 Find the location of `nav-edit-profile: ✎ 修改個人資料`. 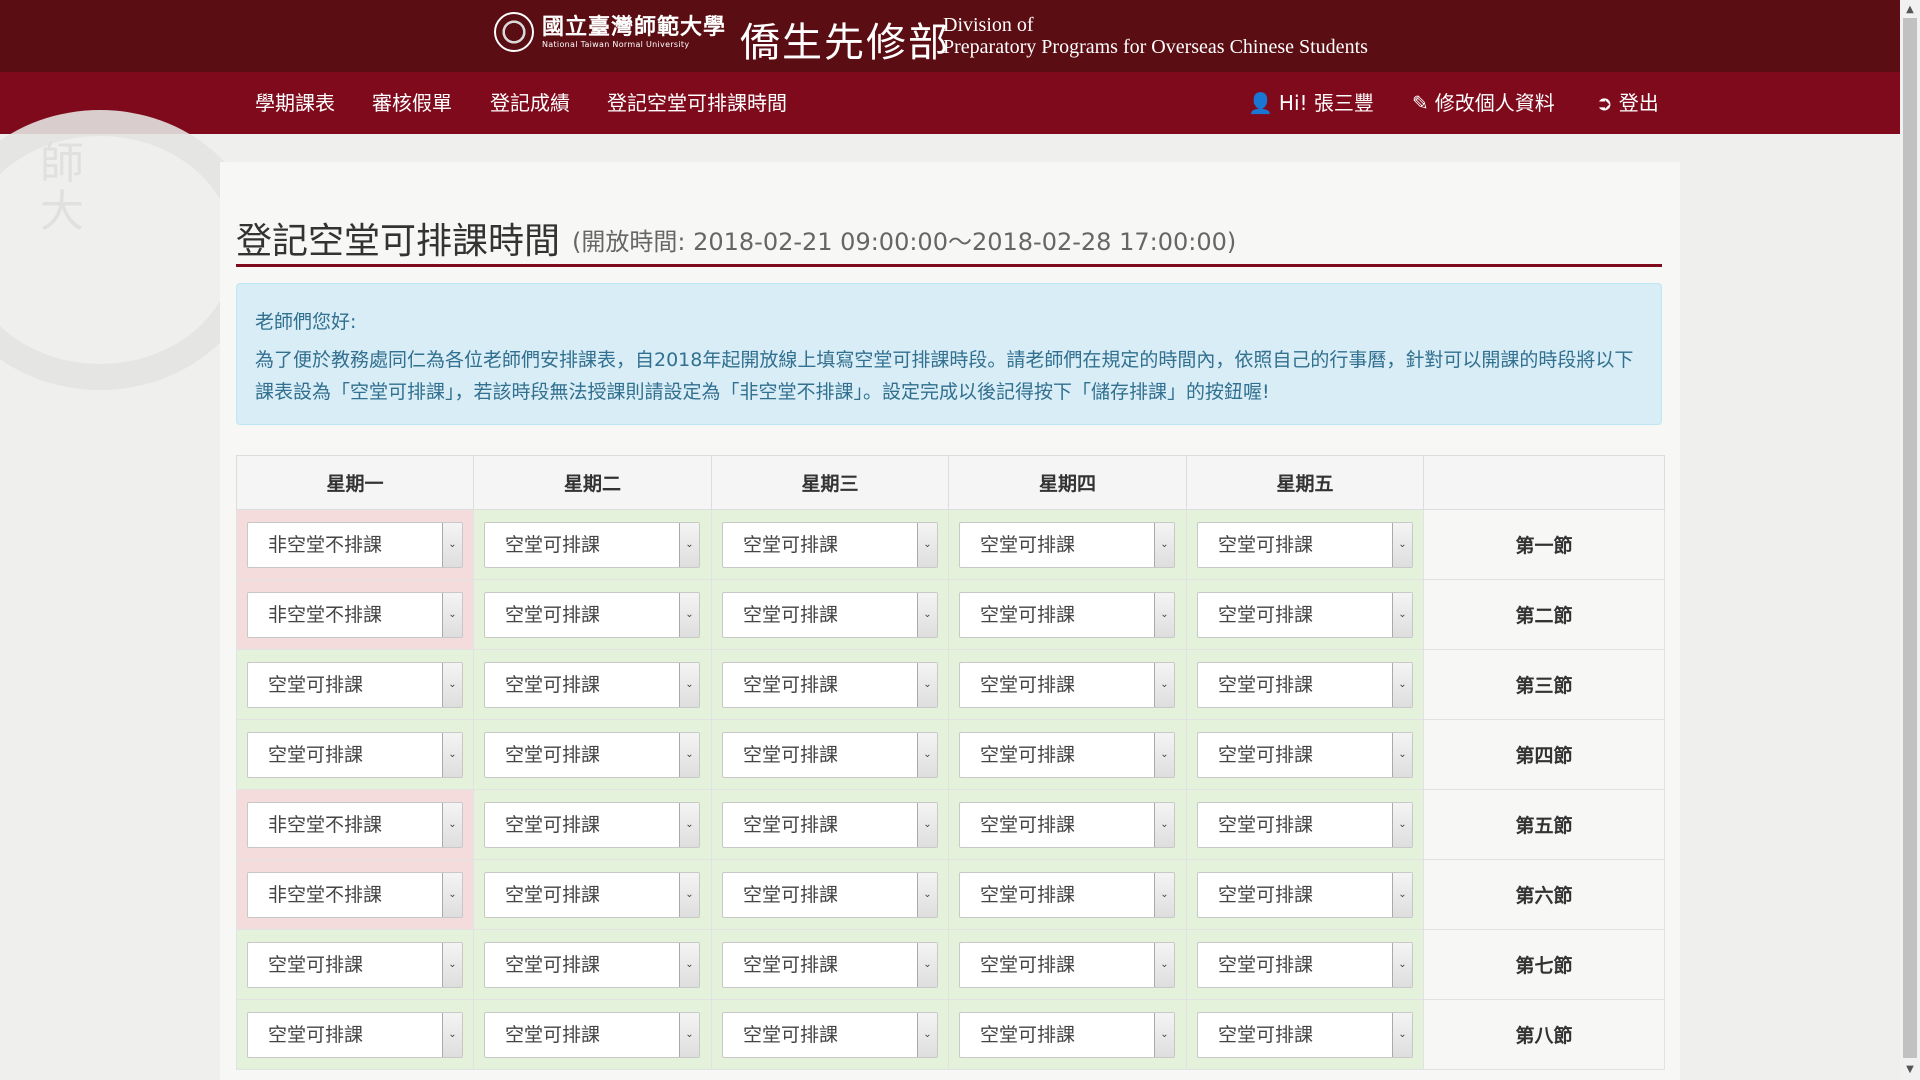

nav-edit-profile: ✎ 修改個人資料 is located at coordinates (1483, 103).